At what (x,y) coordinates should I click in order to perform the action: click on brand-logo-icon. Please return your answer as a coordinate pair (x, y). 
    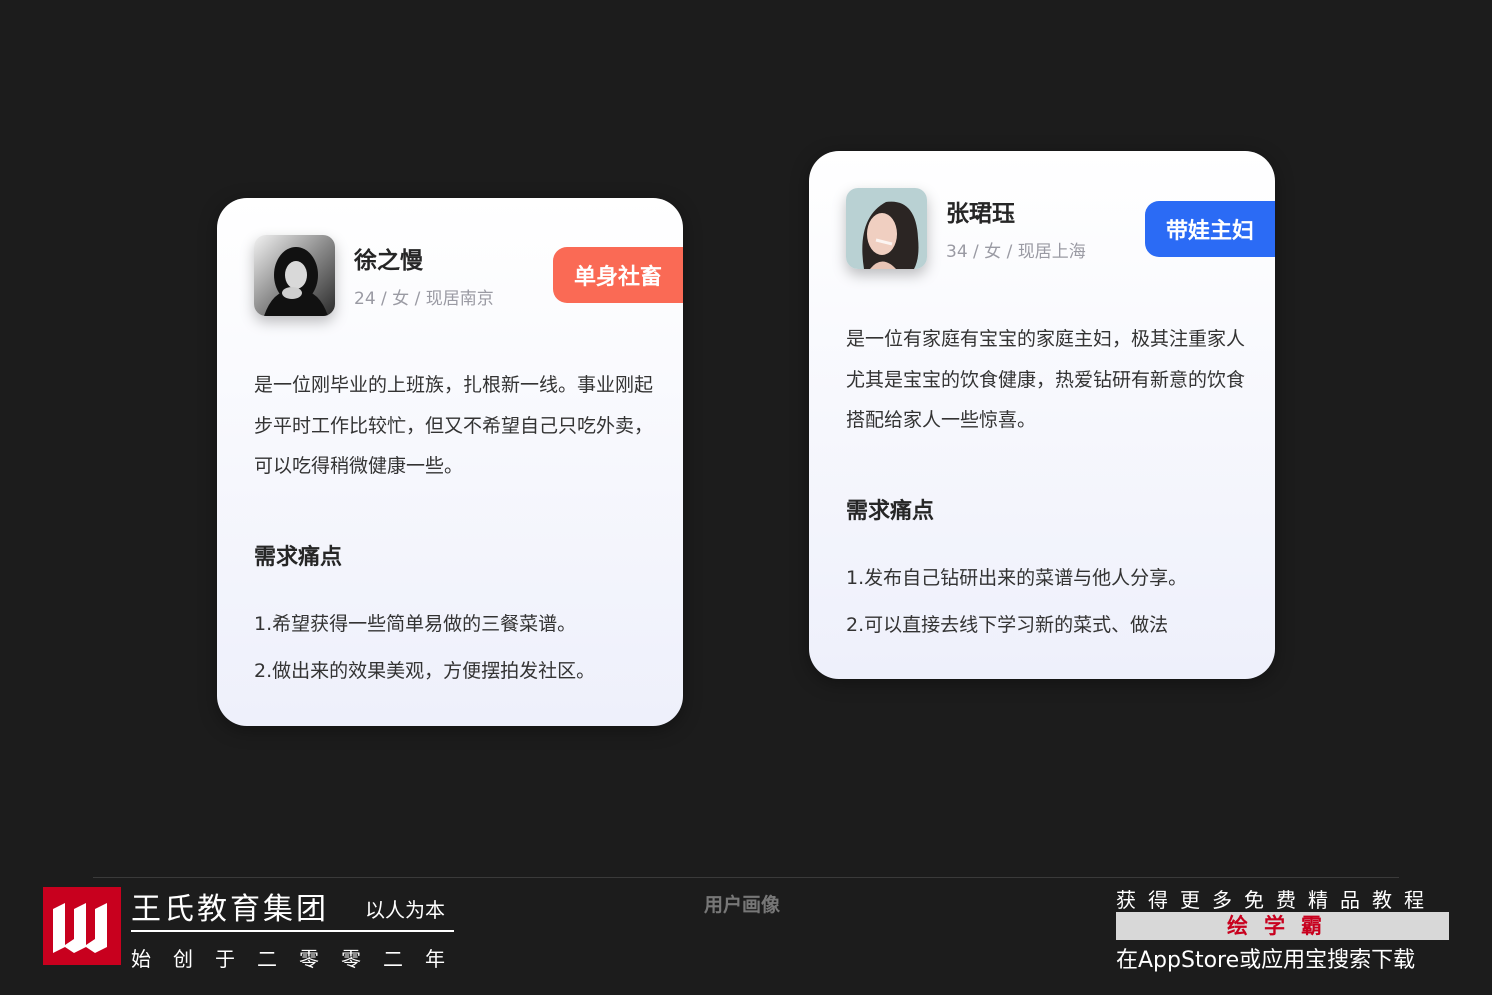
    Looking at the image, I should click on (82, 926).